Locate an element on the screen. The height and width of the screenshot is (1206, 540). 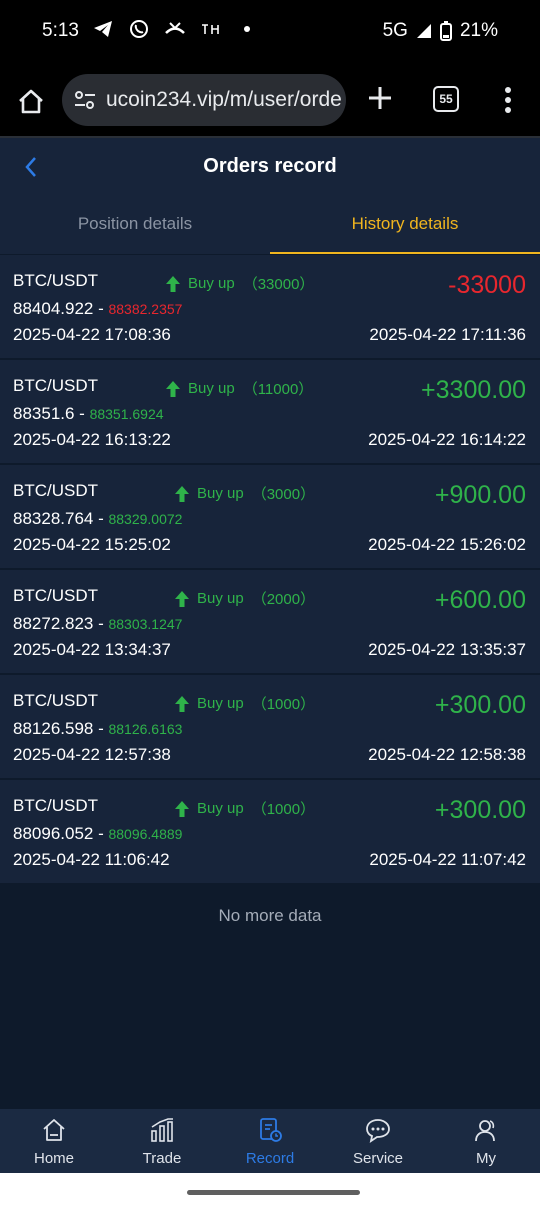
profit-loss: +3300.00 is located at coordinates (473, 390).